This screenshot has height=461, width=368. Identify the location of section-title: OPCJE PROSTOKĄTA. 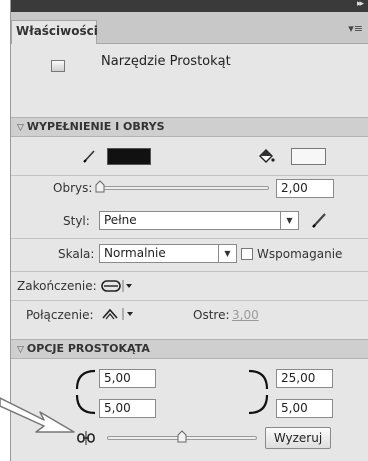
(88, 348).